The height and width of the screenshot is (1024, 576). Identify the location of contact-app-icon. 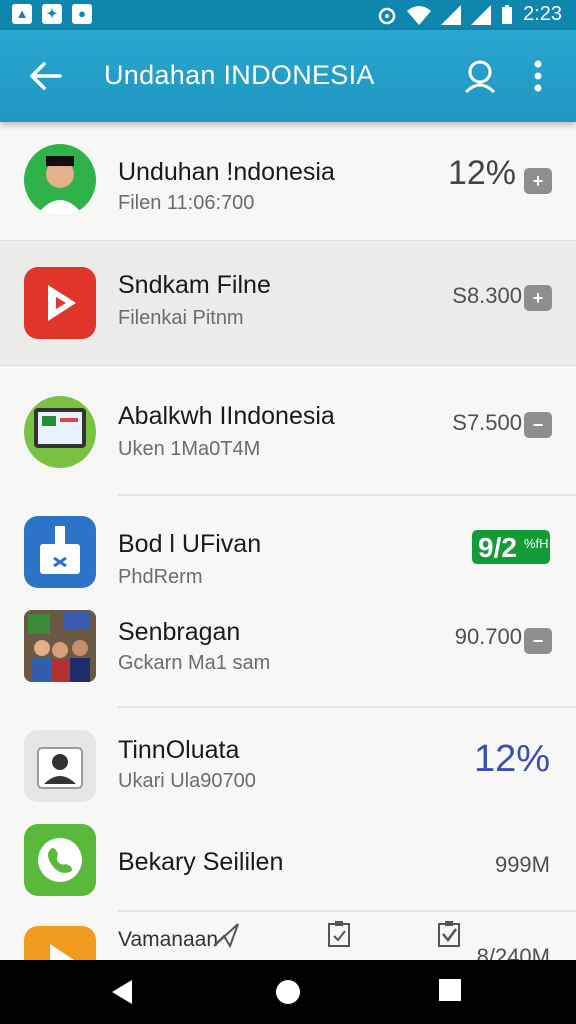
(60, 766).